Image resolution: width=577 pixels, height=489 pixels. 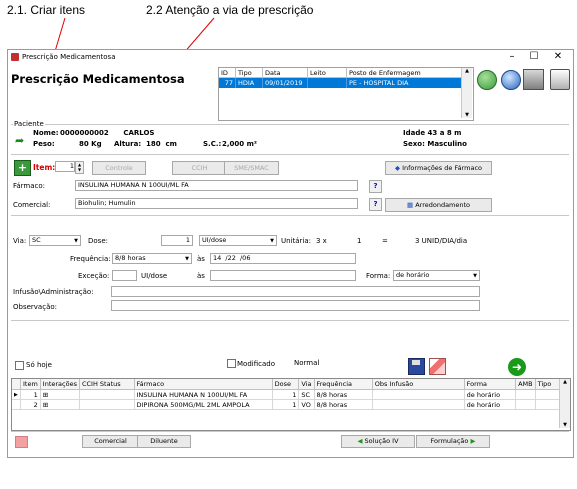 I want to click on comercial-label: Comercial:, so click(x=32, y=205).